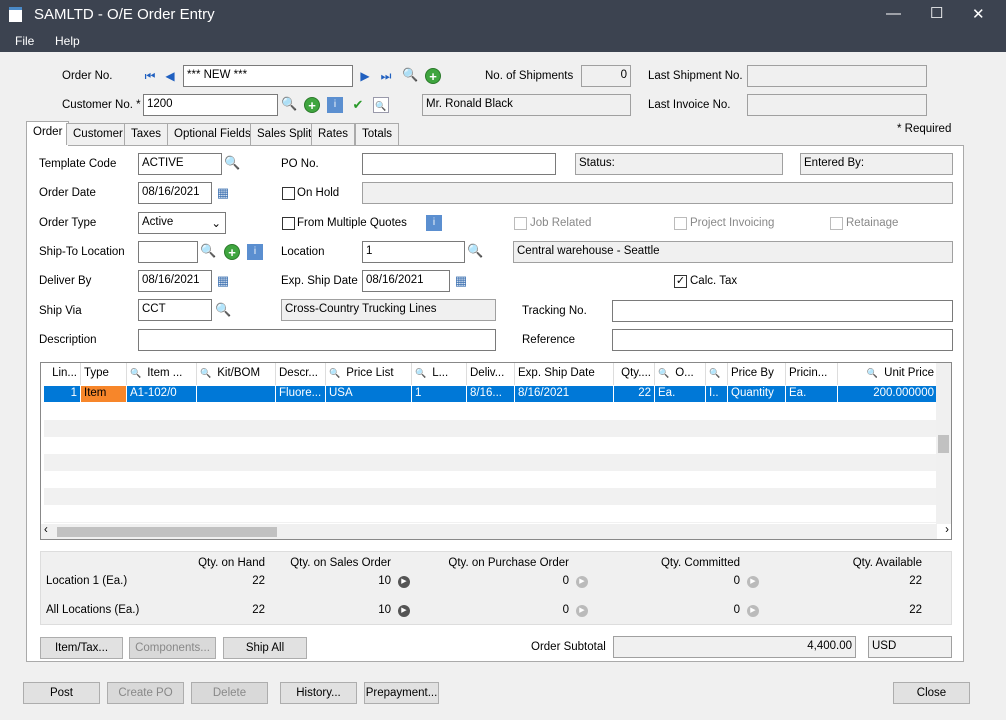  I want to click on column-header: Type, so click(104, 374).